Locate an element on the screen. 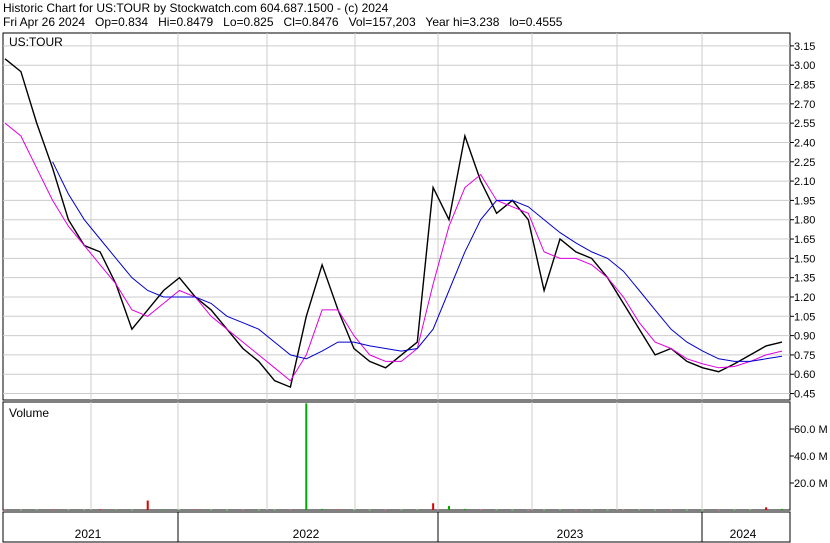 The image size is (830, 543). price-tick-label: 2.25 is located at coordinates (804, 163).